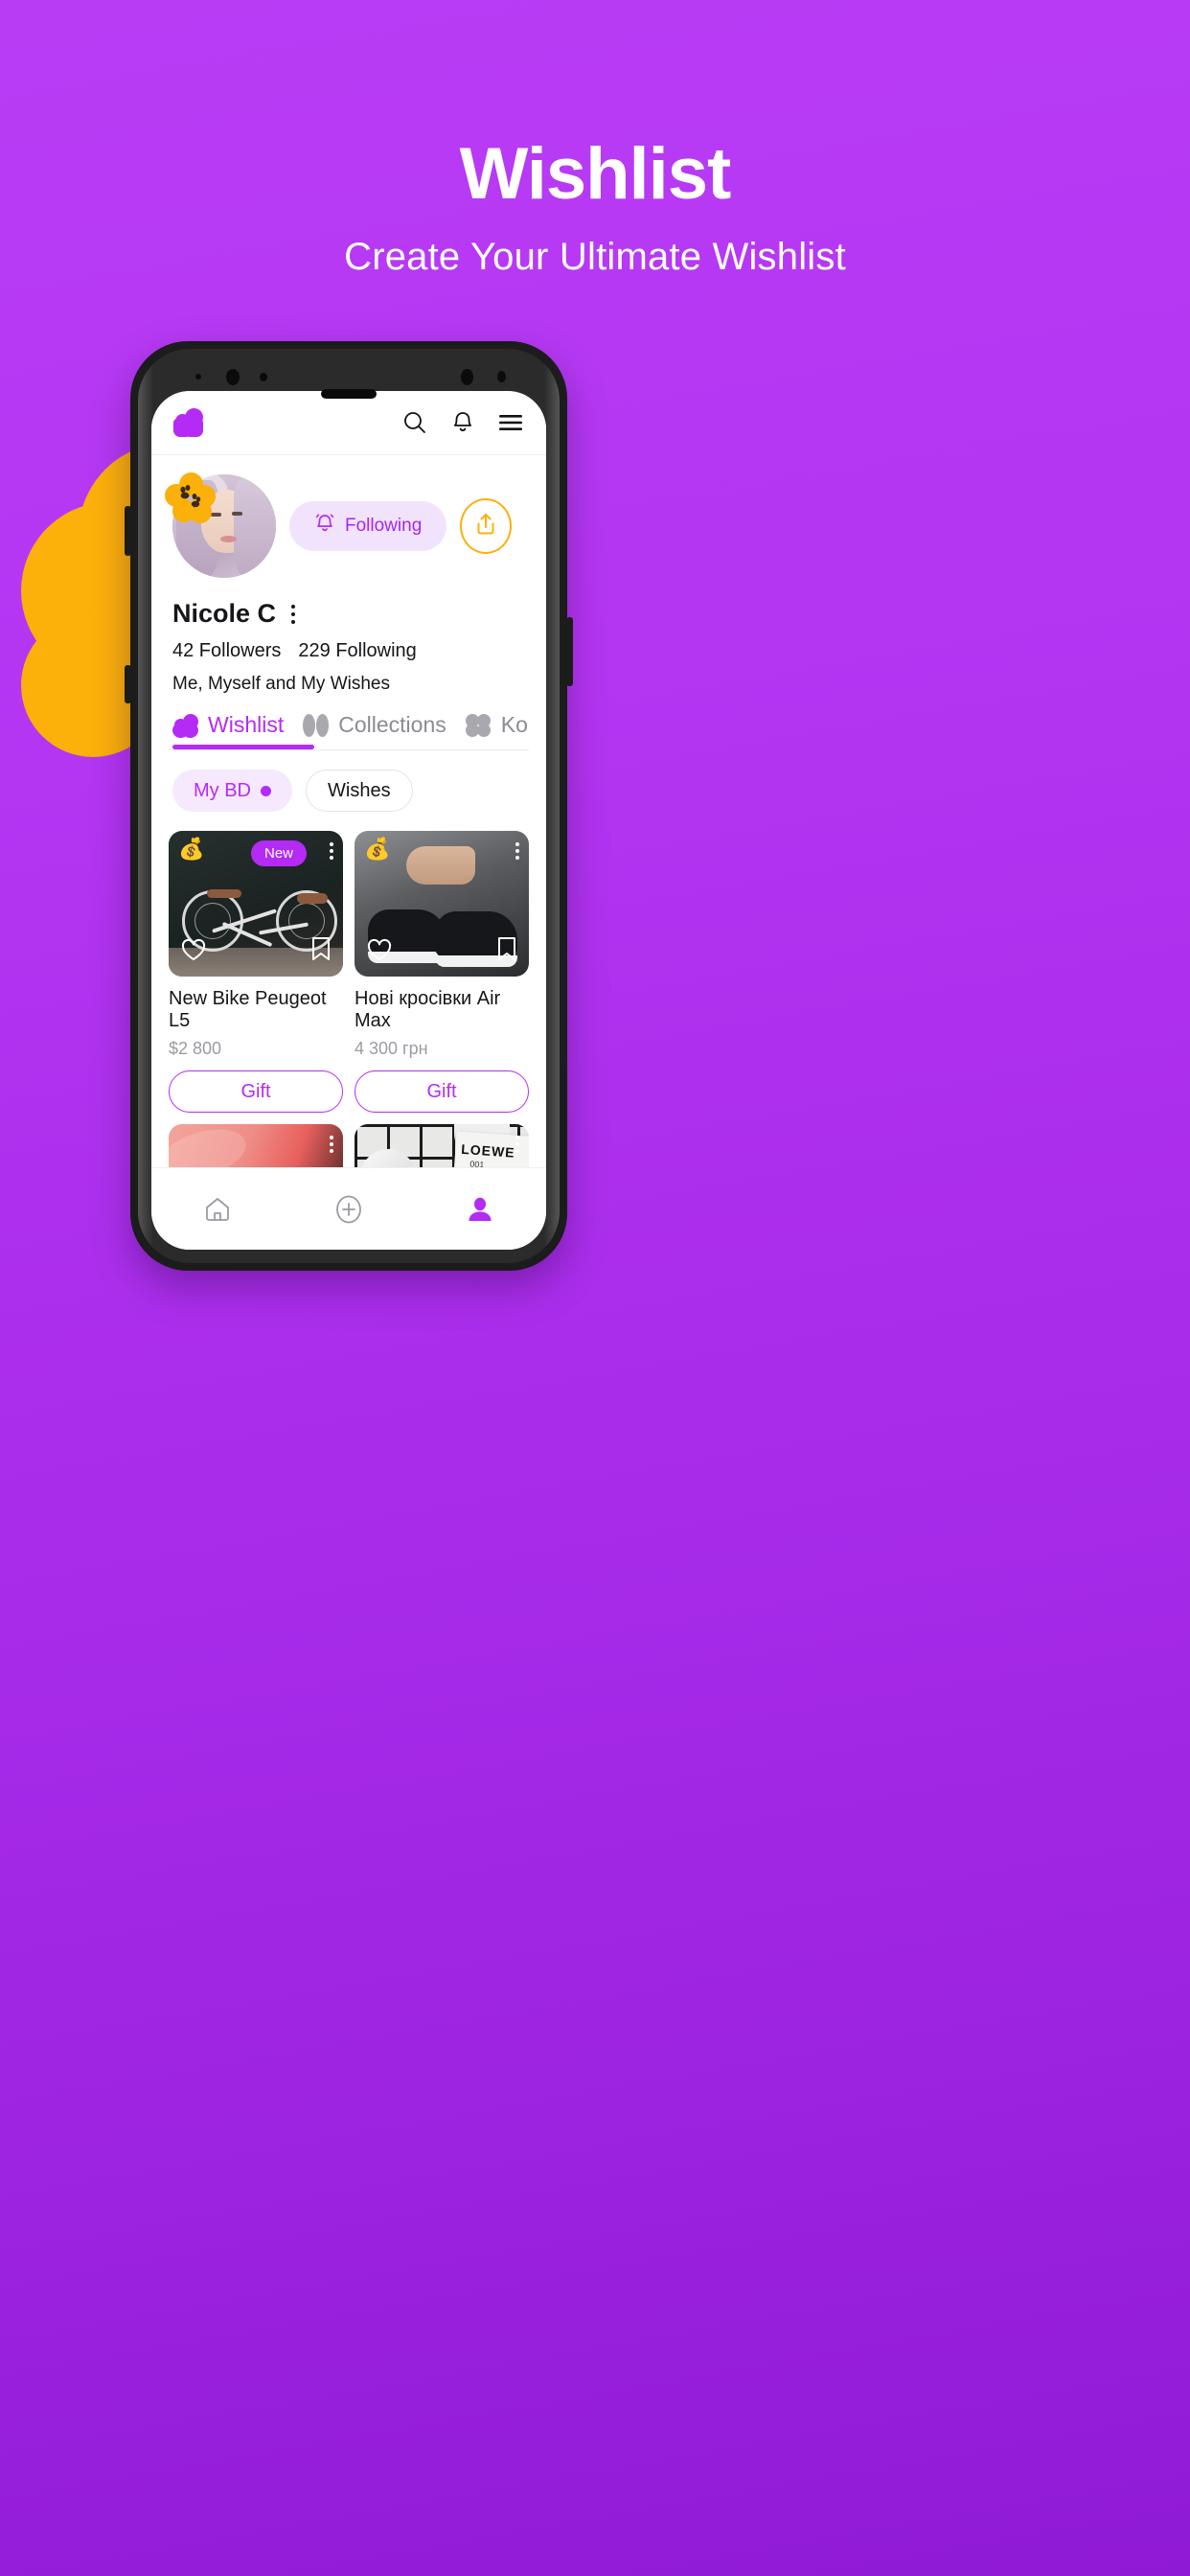 The height and width of the screenshot is (2576, 1190). Describe the element at coordinates (349, 394) in the screenshot. I see `earpiece-speaker` at that location.